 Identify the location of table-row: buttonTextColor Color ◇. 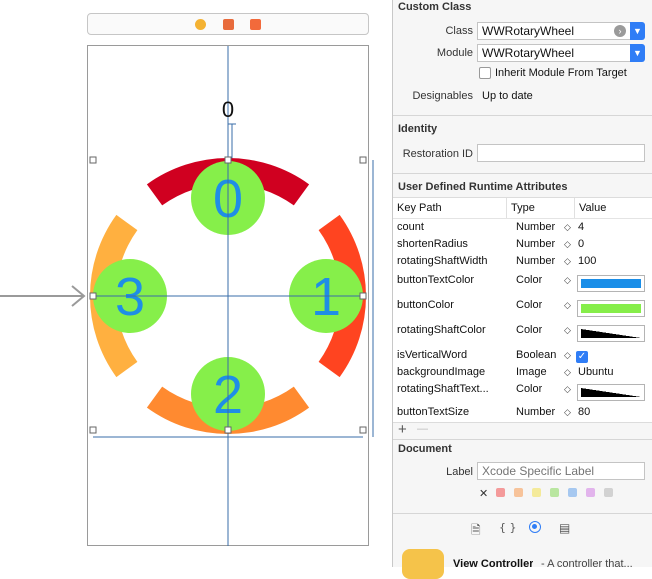
(522, 284).